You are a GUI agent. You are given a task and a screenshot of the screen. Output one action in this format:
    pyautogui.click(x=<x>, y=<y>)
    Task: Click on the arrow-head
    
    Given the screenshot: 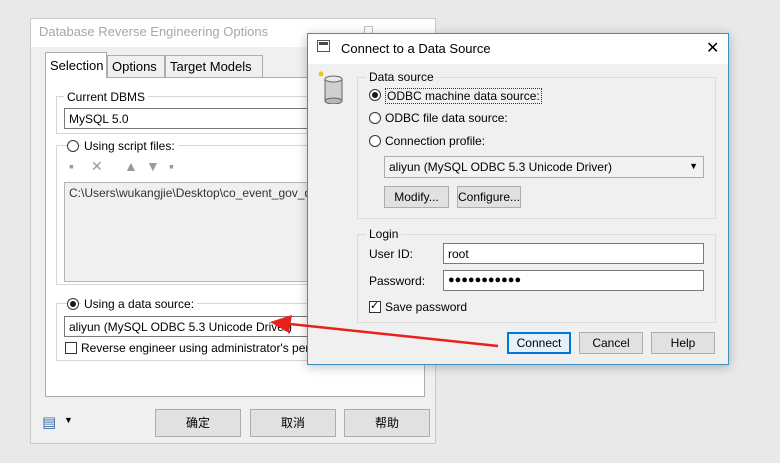 What is the action you would take?
    pyautogui.click(x=281, y=324)
    